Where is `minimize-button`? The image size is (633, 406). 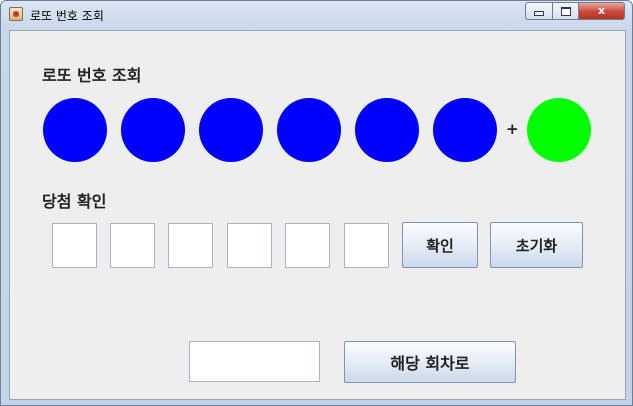
minimize-button is located at coordinates (539, 11).